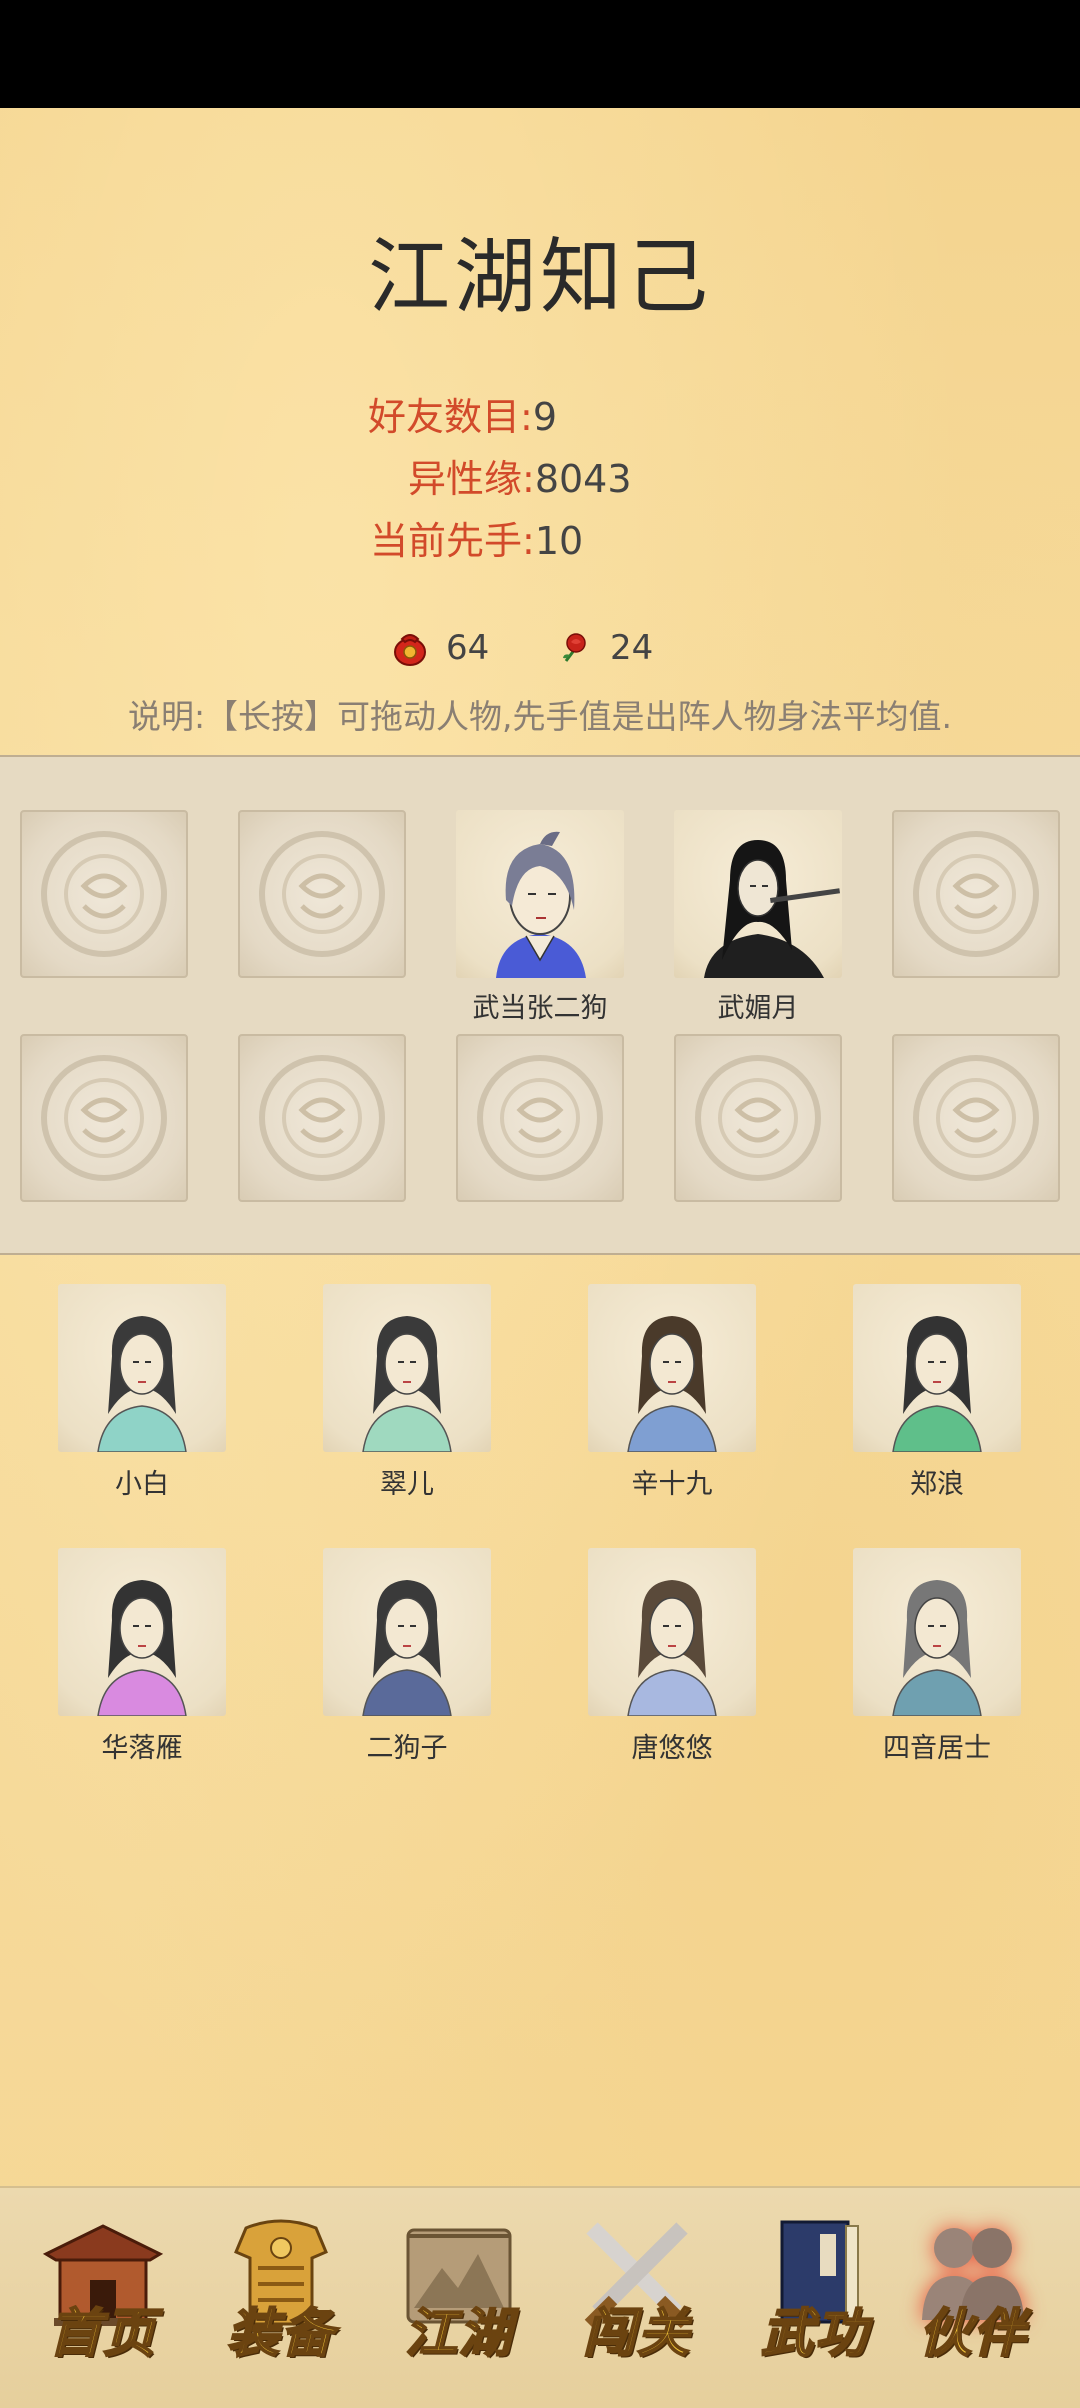 This screenshot has width=1080, height=2408. Describe the element at coordinates (972, 2333) in the screenshot. I see `nav-label: 伙伴` at that location.